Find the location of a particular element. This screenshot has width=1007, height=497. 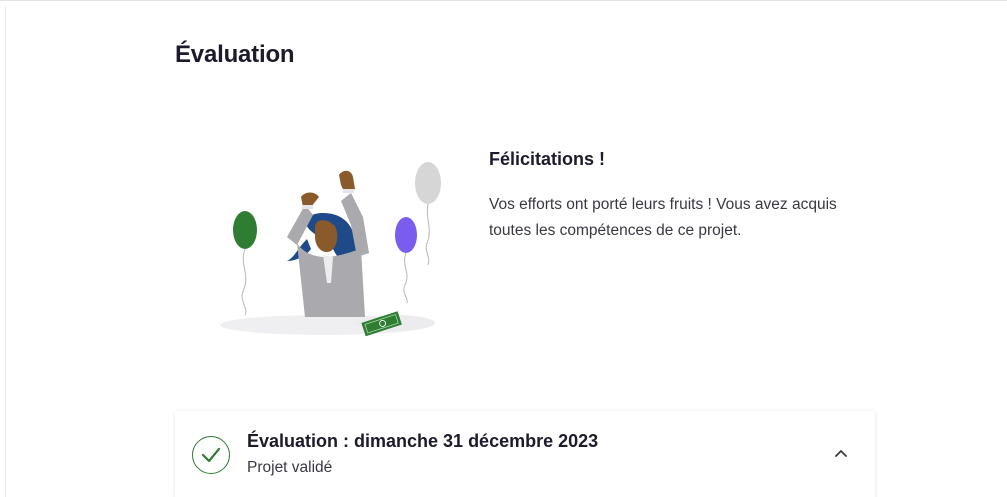

chevron-up-icon is located at coordinates (841, 453).